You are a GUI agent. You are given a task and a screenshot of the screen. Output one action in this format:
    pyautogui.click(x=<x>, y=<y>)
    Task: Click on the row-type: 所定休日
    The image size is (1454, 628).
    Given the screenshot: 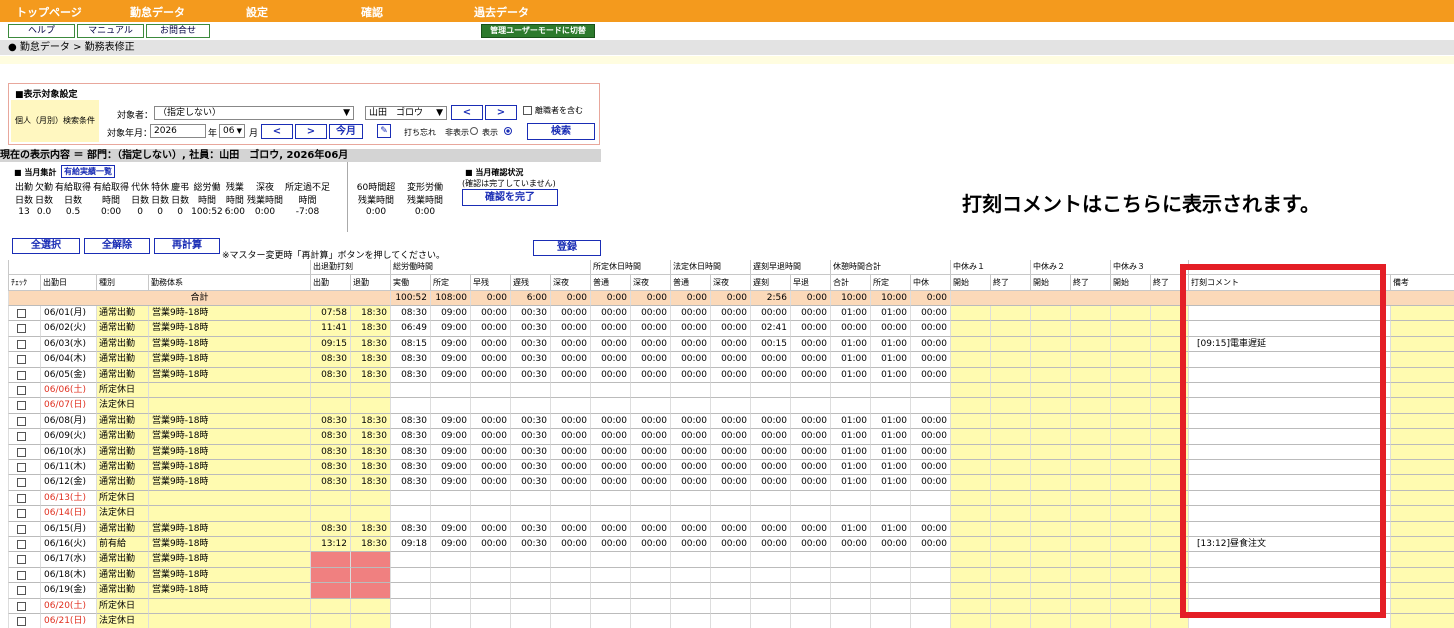 What is the action you would take?
    pyautogui.click(x=122, y=606)
    